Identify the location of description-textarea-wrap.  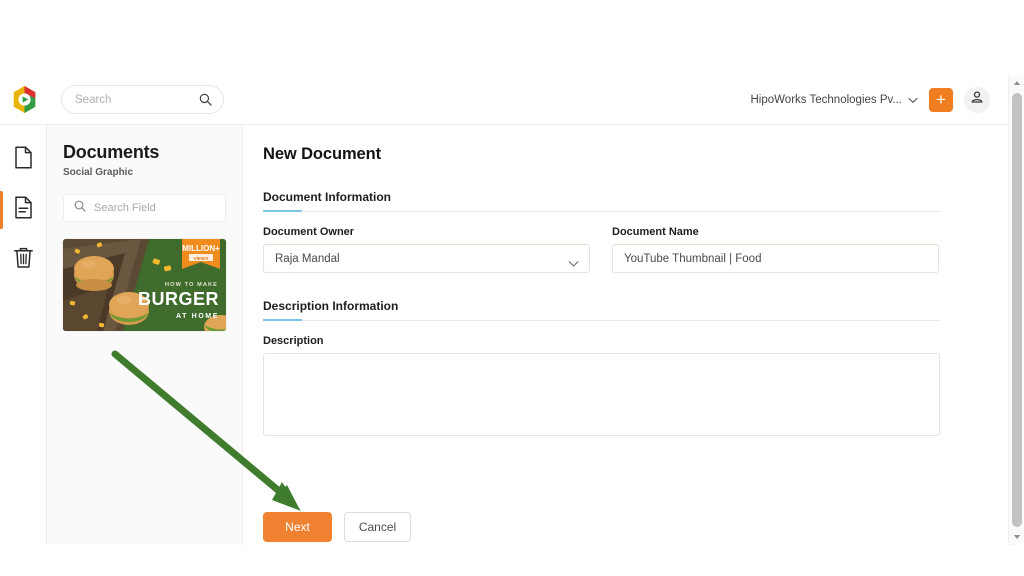
(601, 394).